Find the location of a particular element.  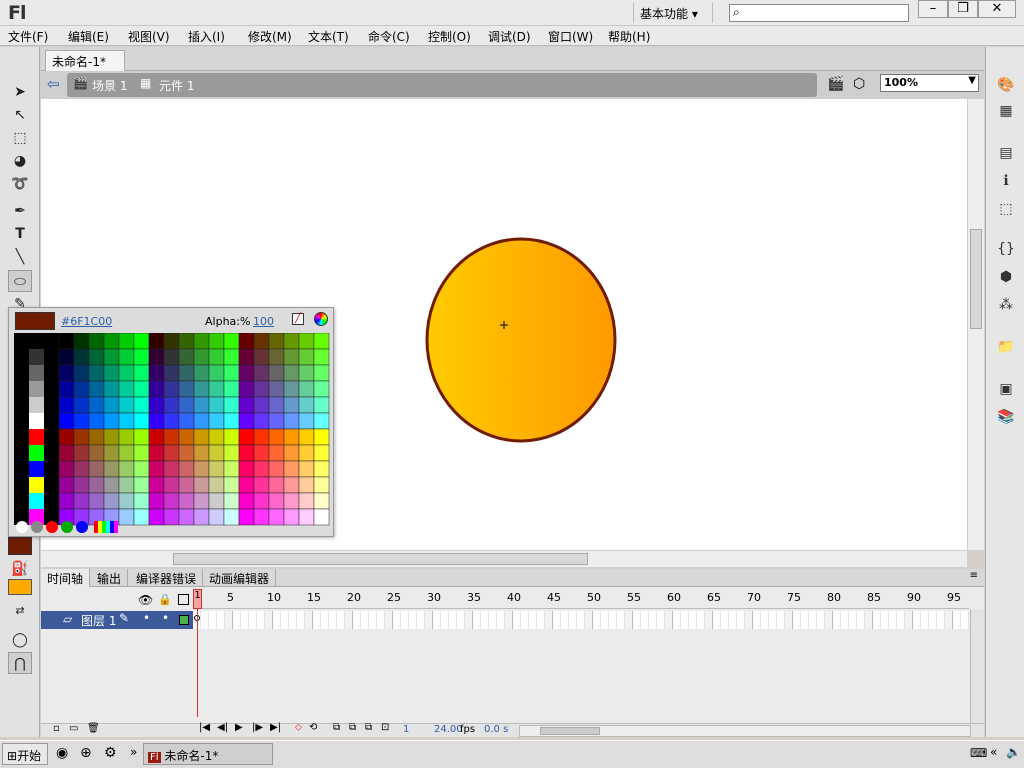

volume-icon: 🔈 is located at coordinates (1013, 752).